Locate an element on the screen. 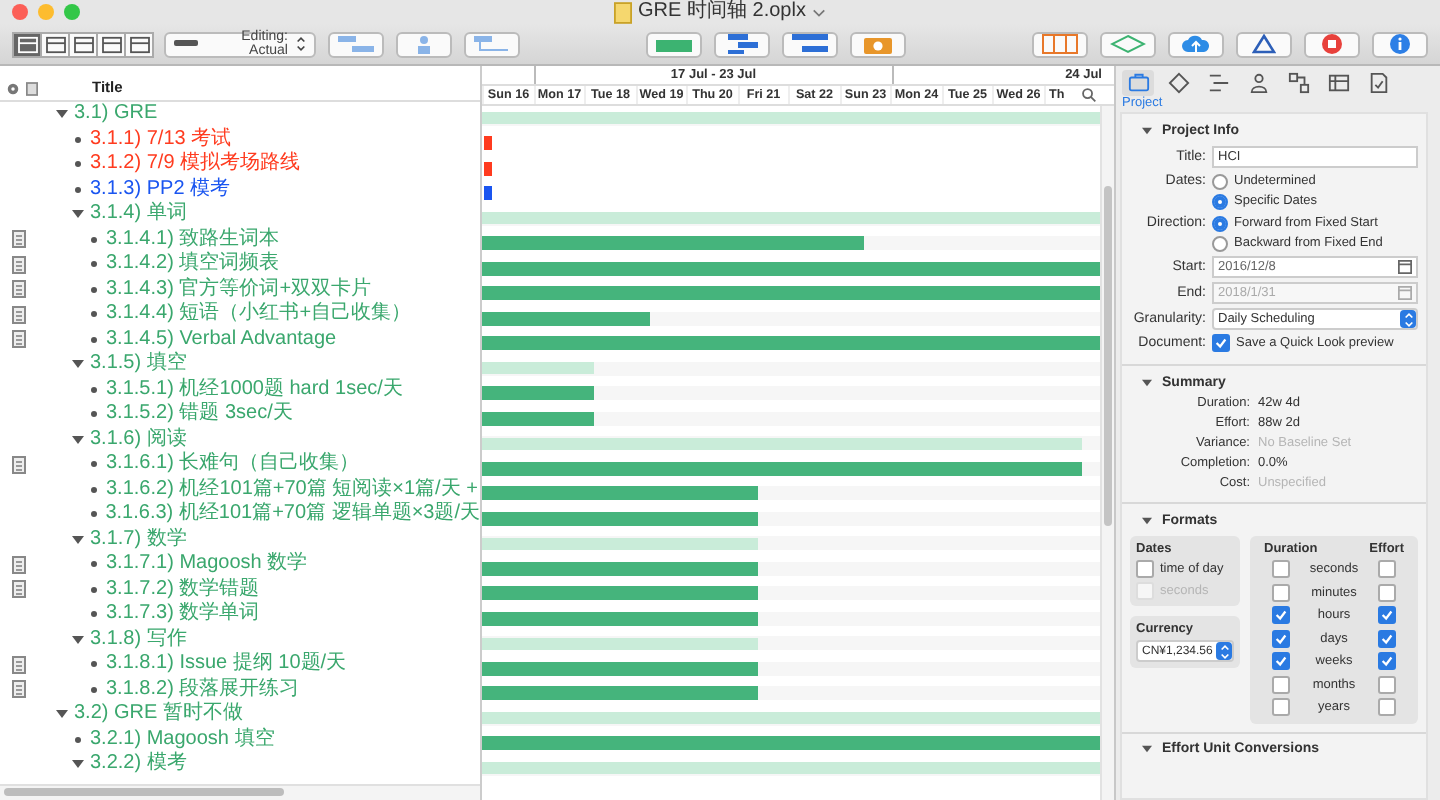  task-title: 3.1.2) 7/9 模拟考场路线 is located at coordinates (195, 164).